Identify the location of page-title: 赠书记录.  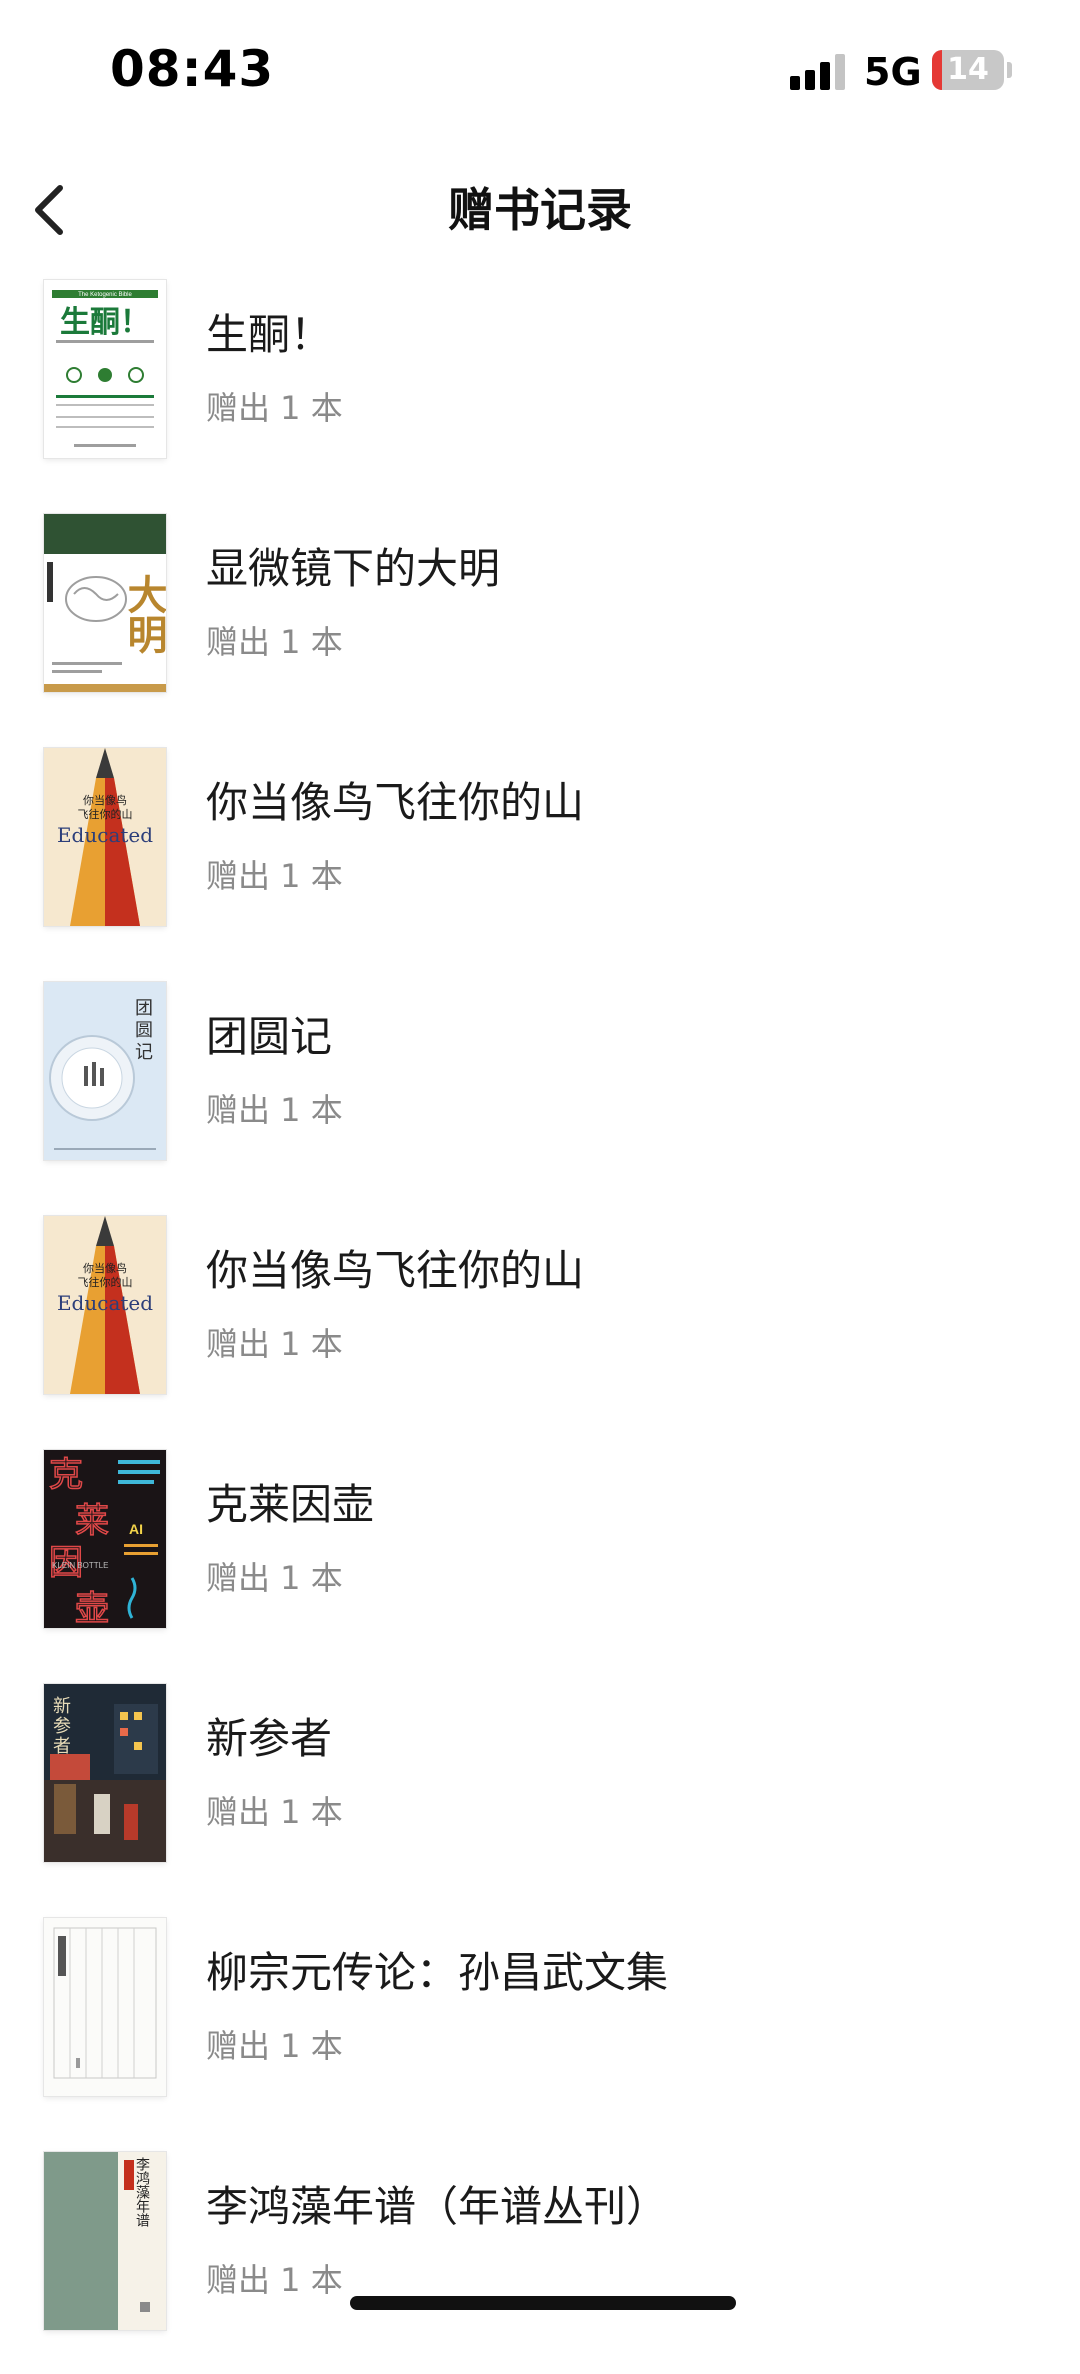
(540, 210).